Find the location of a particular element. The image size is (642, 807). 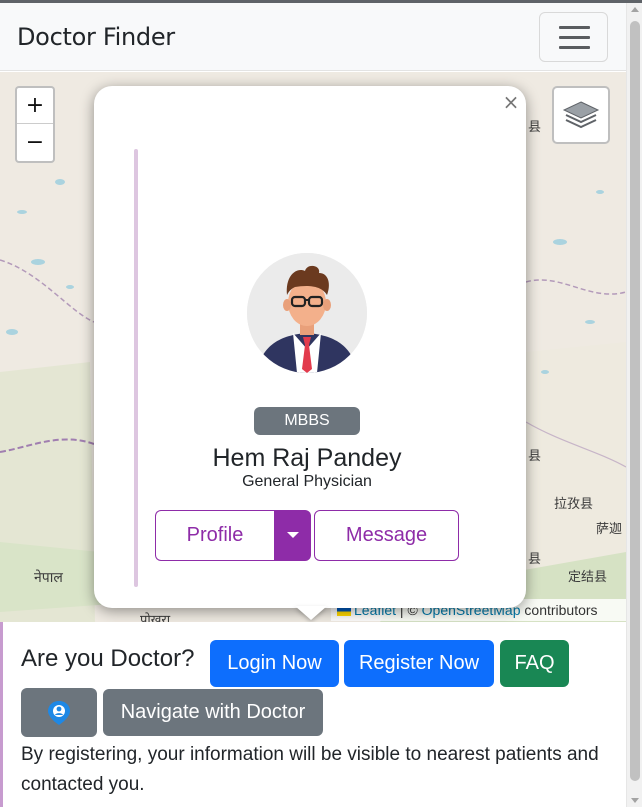

doctor-avatar-icon is located at coordinates (307, 313).